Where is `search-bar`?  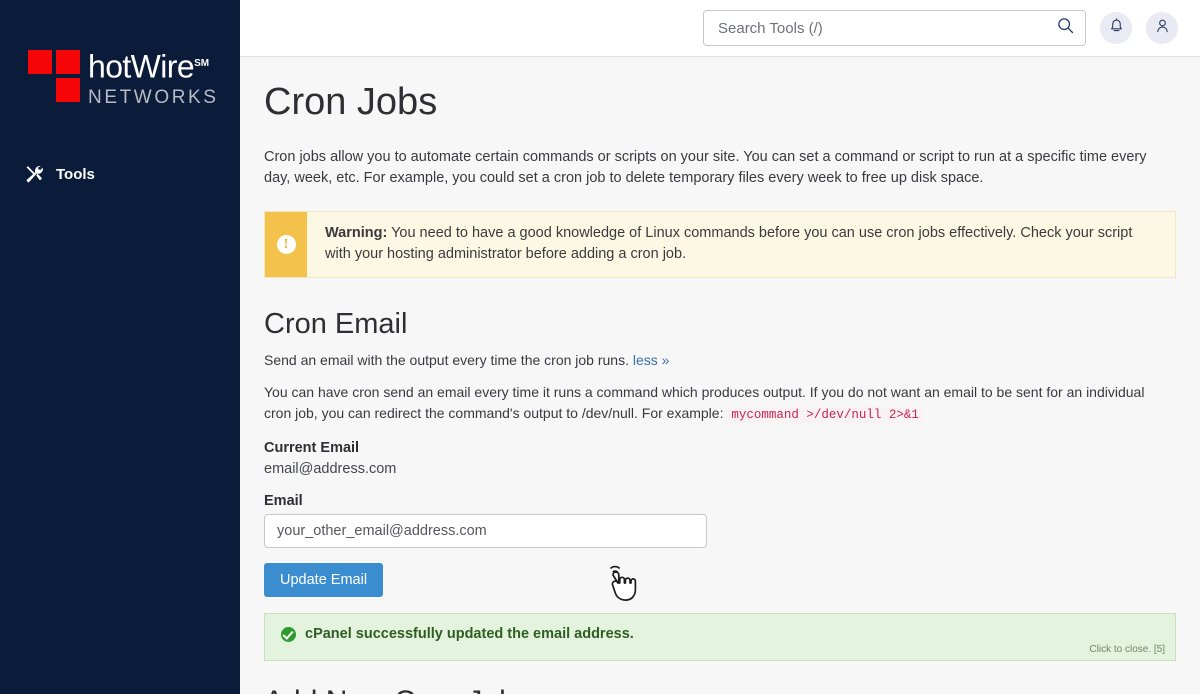
search-bar is located at coordinates (894, 28).